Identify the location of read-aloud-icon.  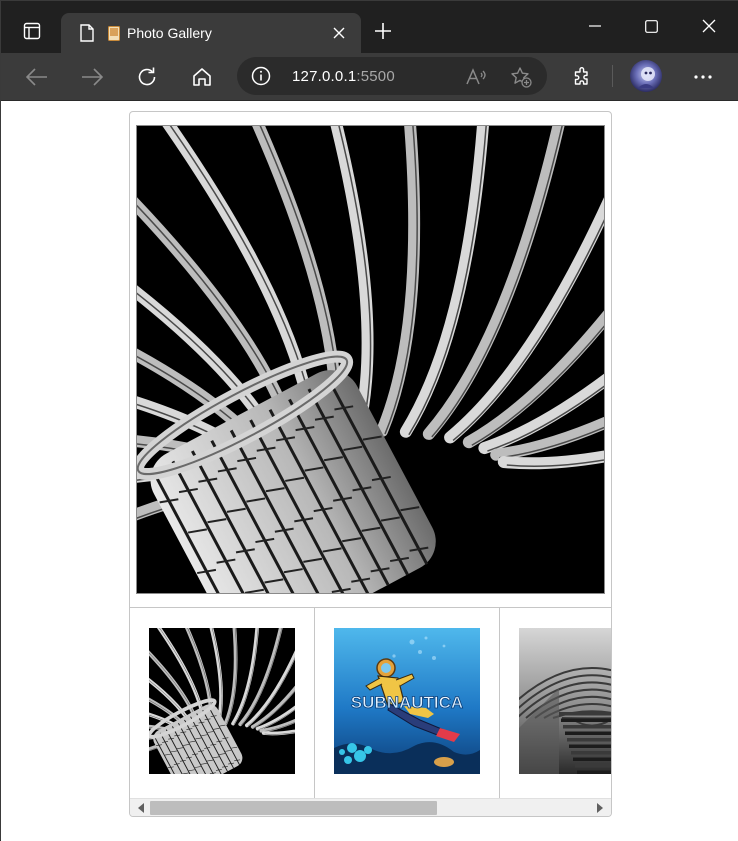
(476, 77).